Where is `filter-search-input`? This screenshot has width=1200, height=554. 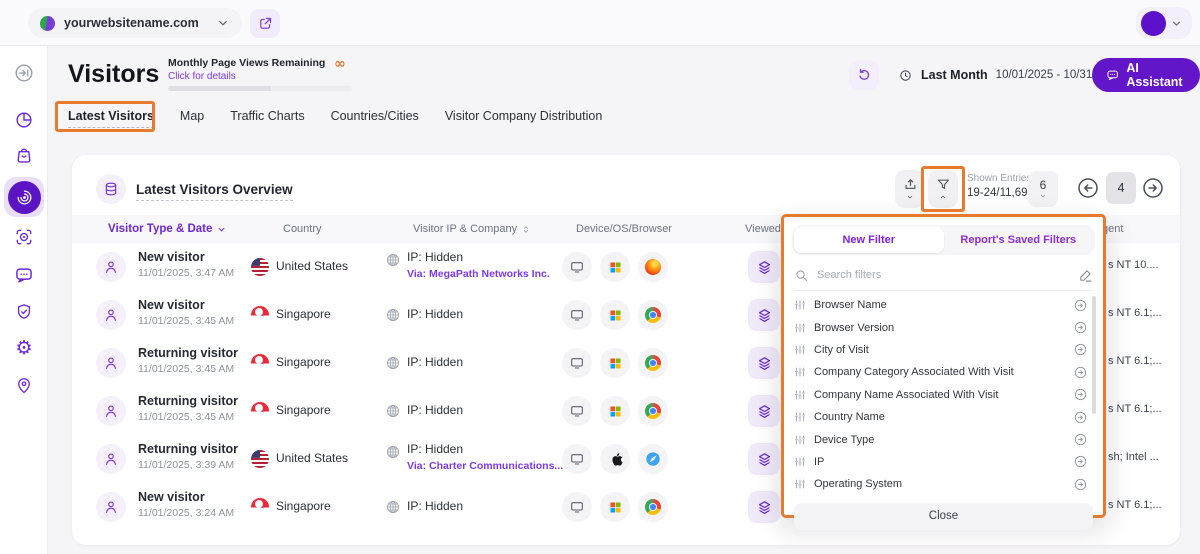
filter-search-input is located at coordinates (943, 275).